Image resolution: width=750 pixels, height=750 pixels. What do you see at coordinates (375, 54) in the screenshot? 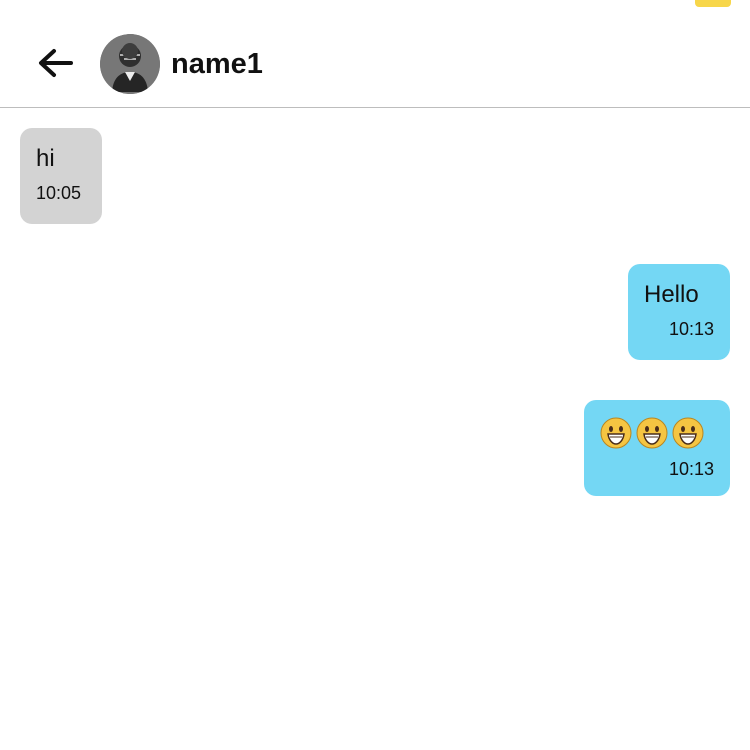
I see `chat-header: name1` at bounding box center [375, 54].